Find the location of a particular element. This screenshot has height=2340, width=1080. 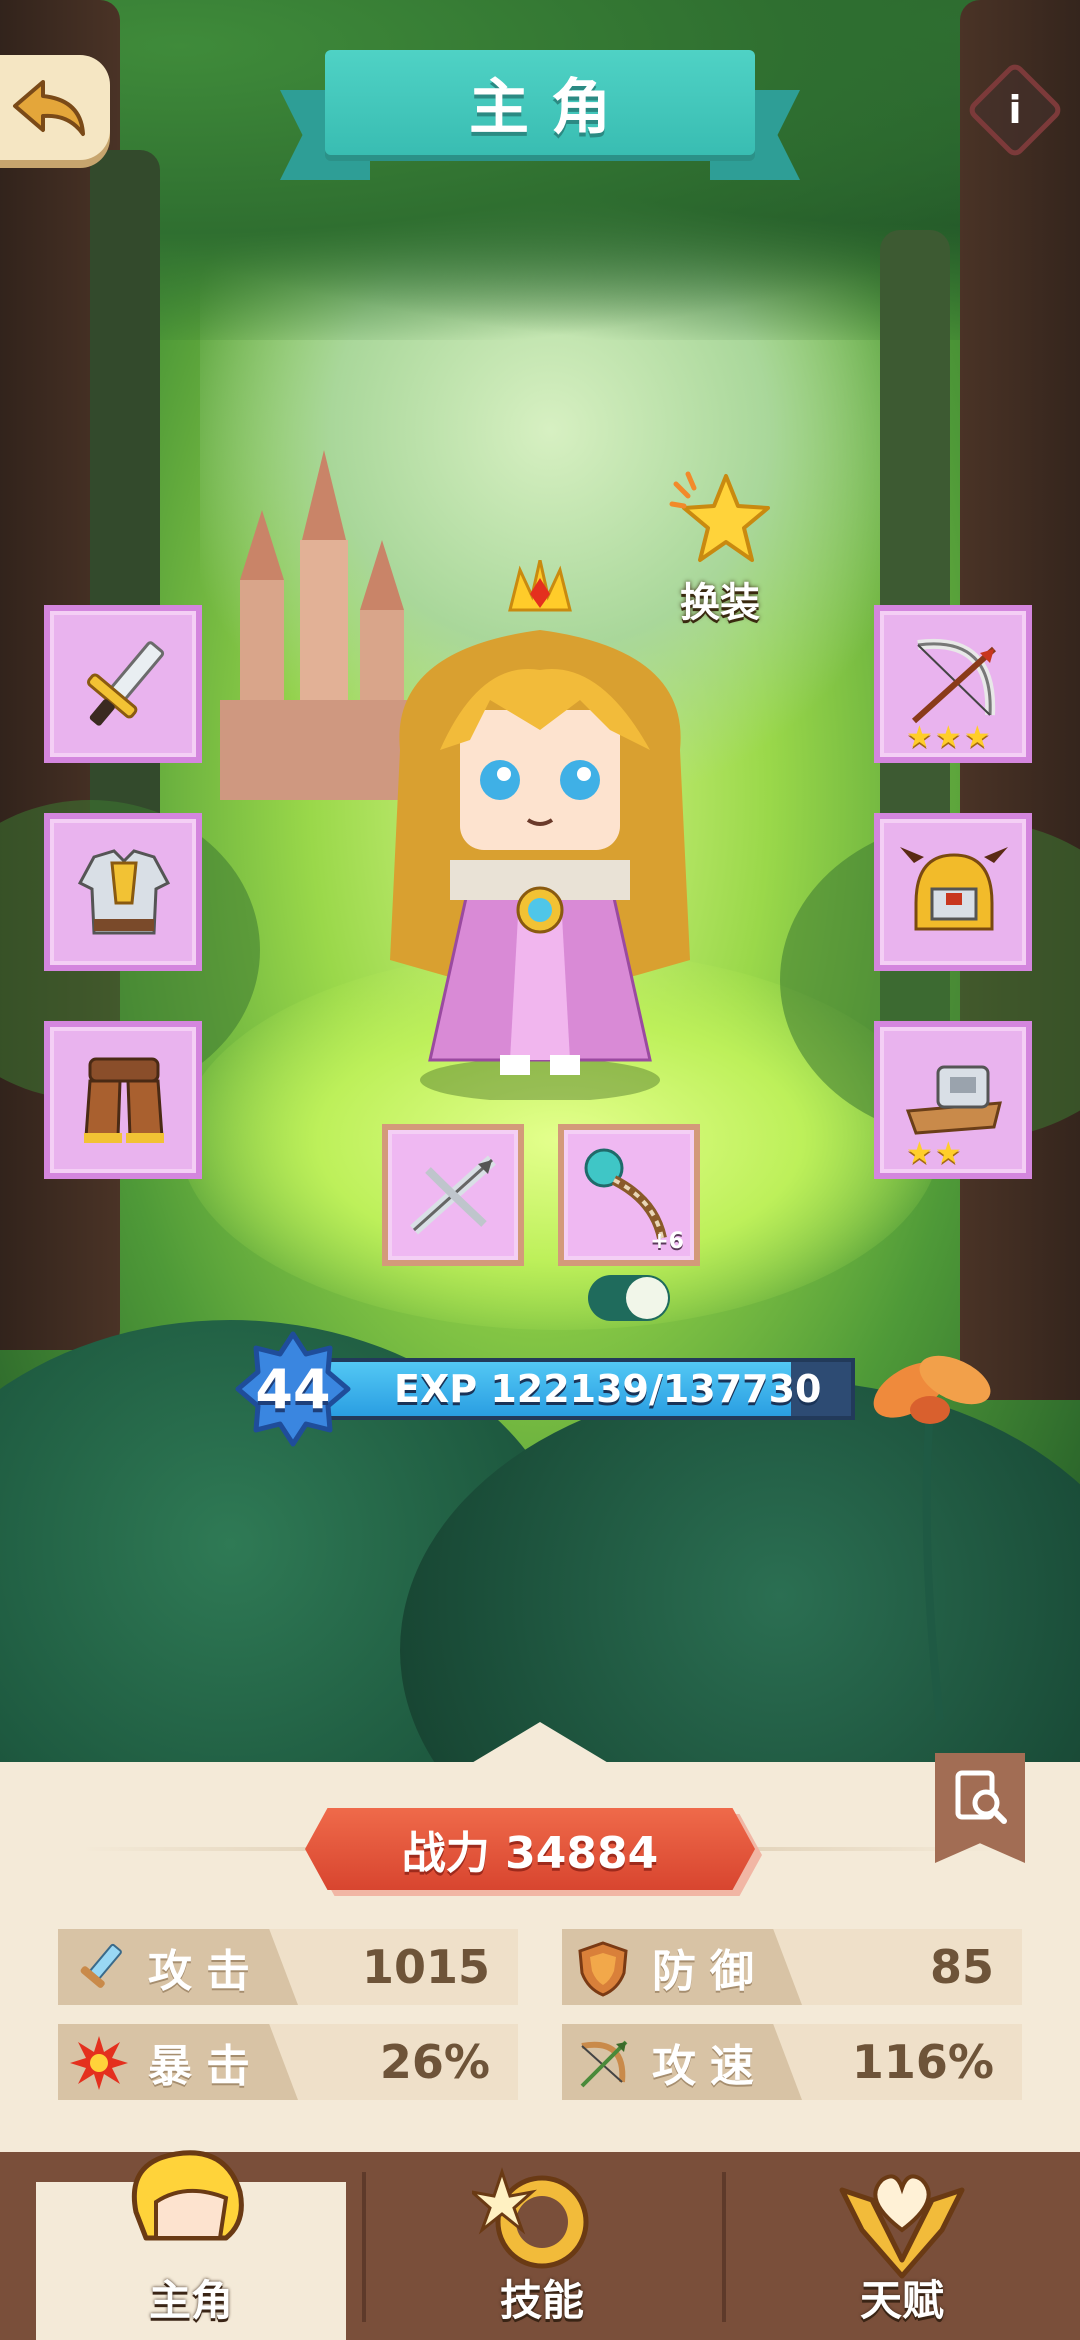

combat-power: 战力 34884 is located at coordinates (530, 1849).